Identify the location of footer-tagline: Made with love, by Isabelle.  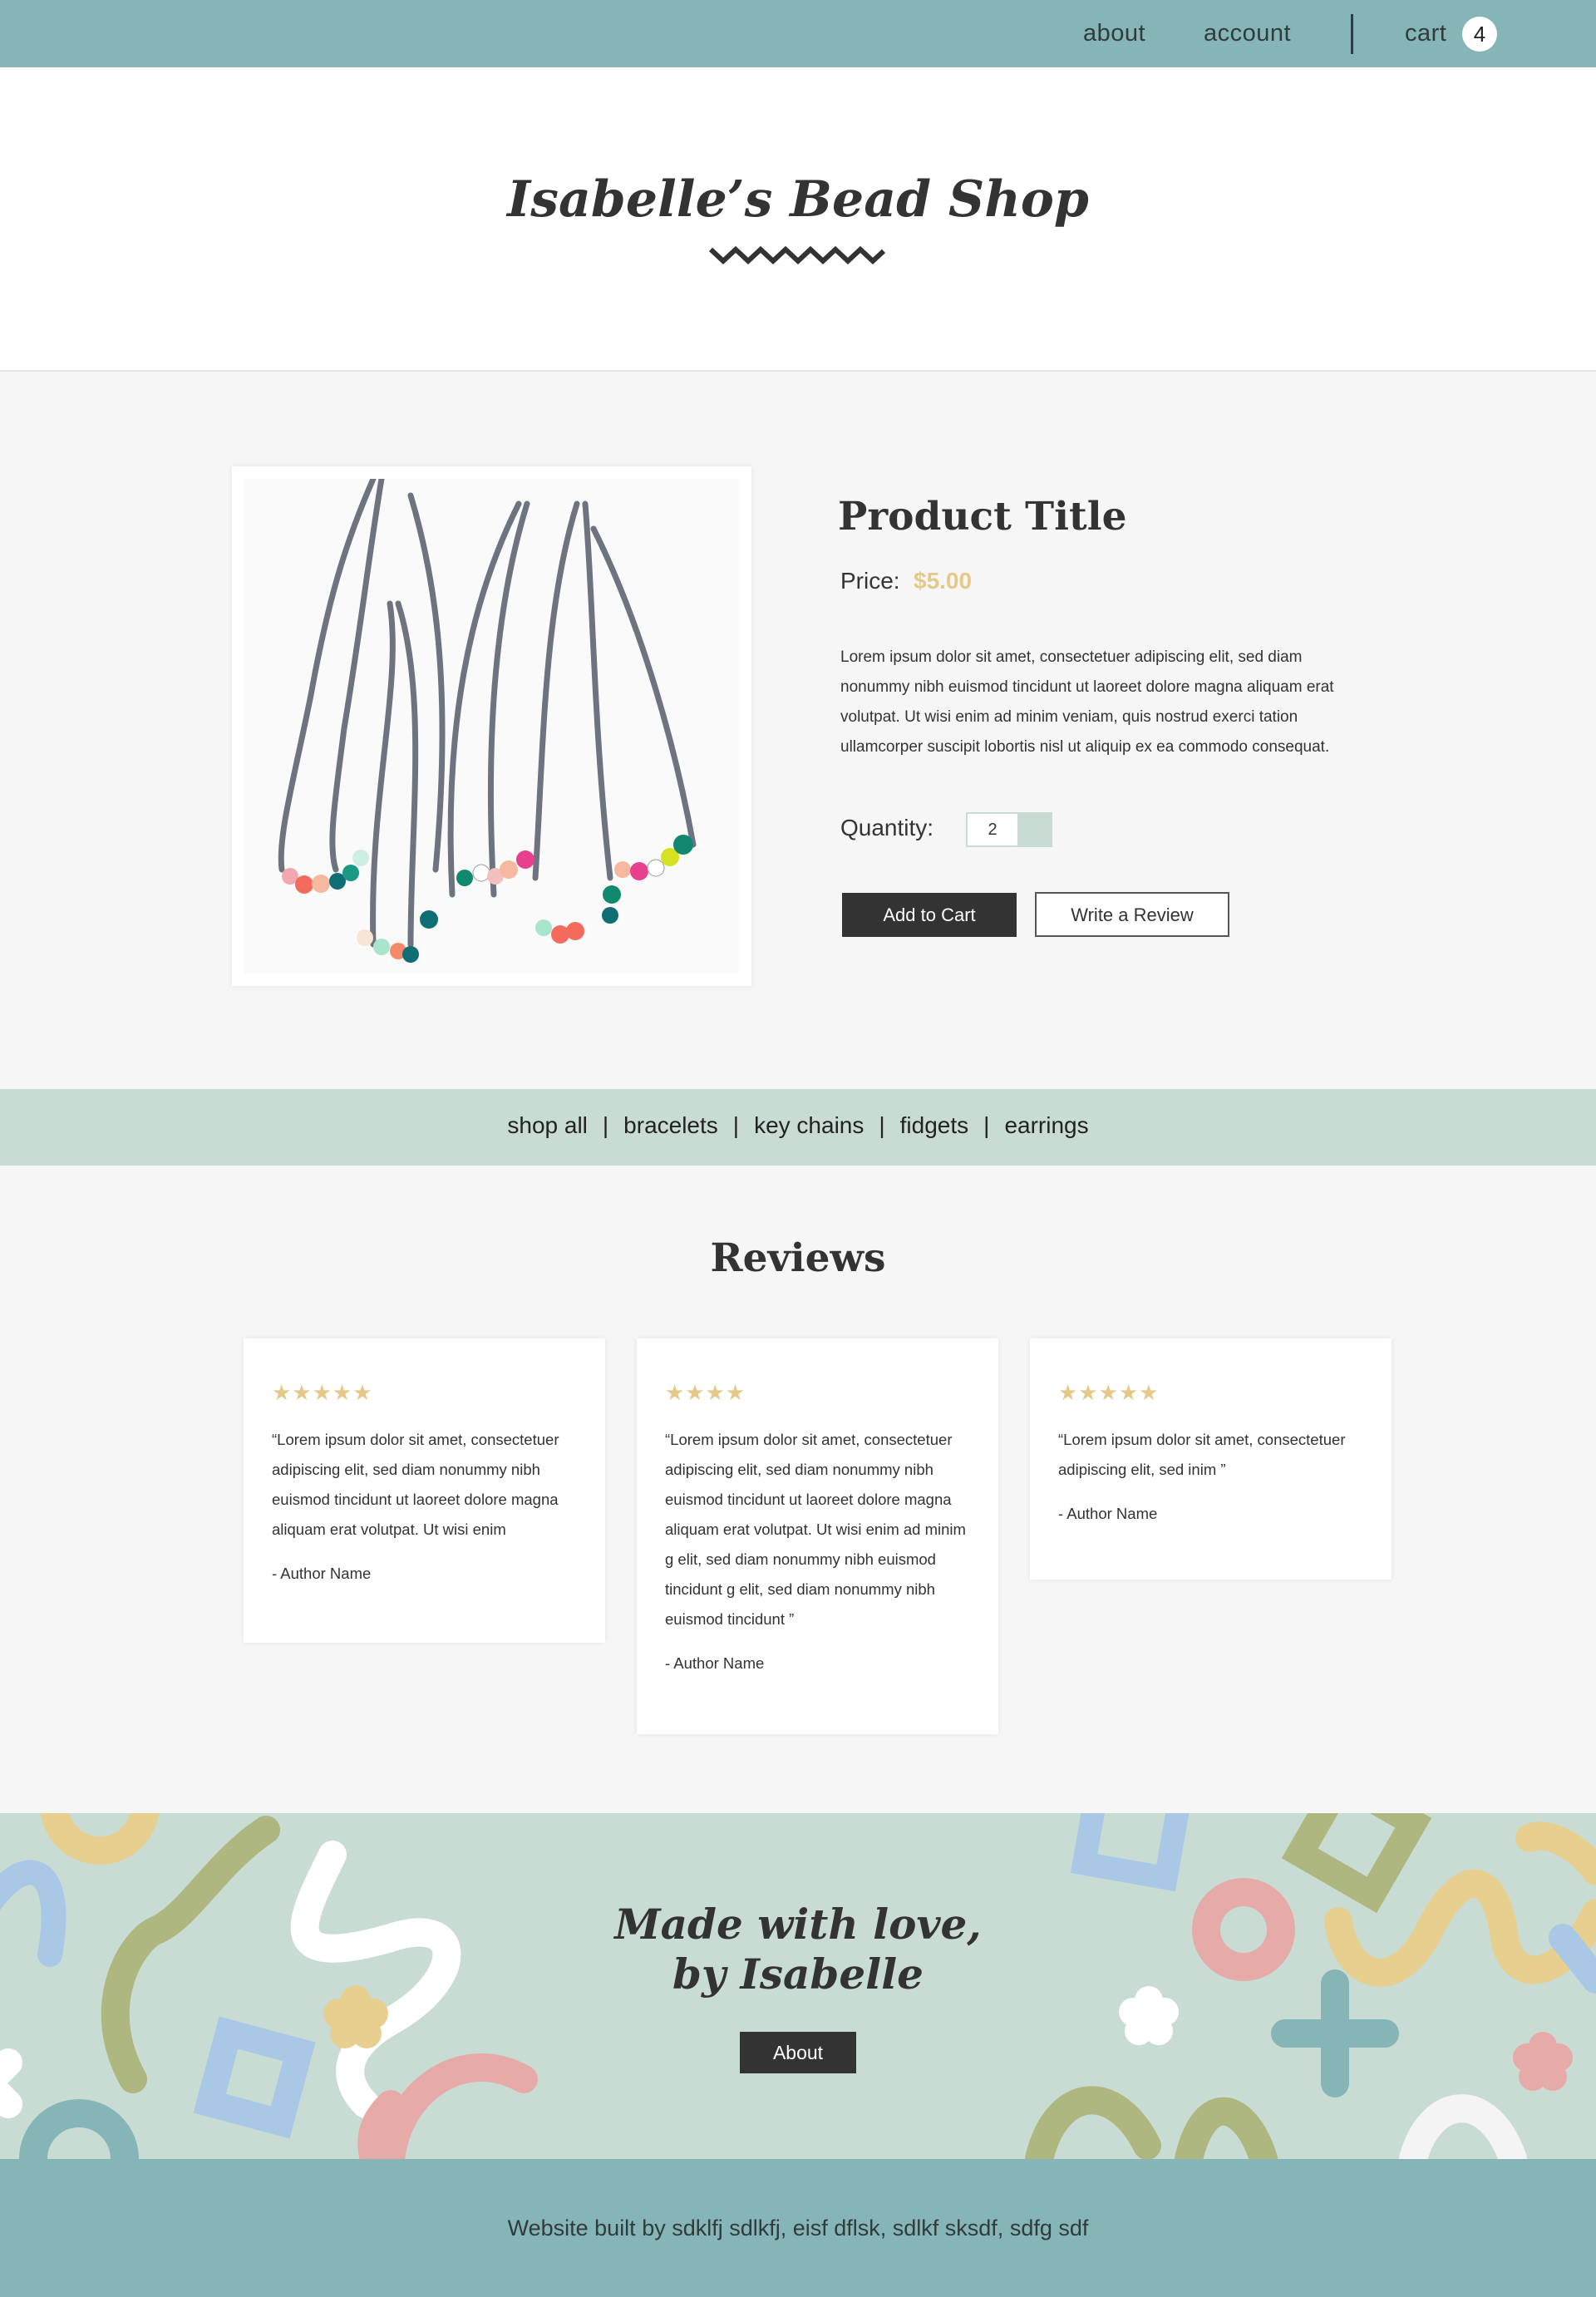
(798, 1949).